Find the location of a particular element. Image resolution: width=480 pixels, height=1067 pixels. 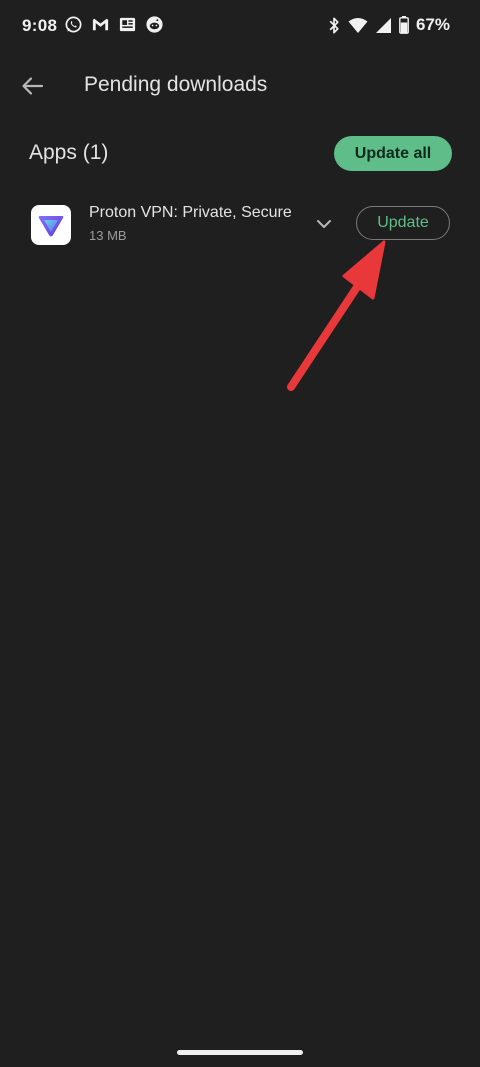

status-time: 9:08 is located at coordinates (40, 25).